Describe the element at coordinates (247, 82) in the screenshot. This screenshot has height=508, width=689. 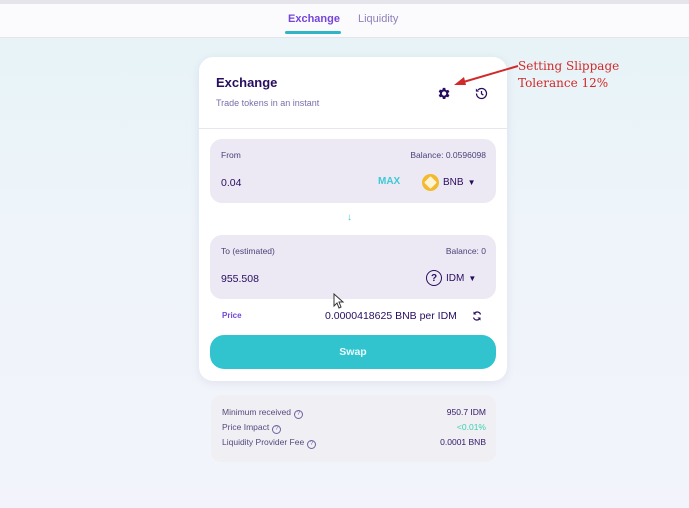
I see `card-title: Exchange` at that location.